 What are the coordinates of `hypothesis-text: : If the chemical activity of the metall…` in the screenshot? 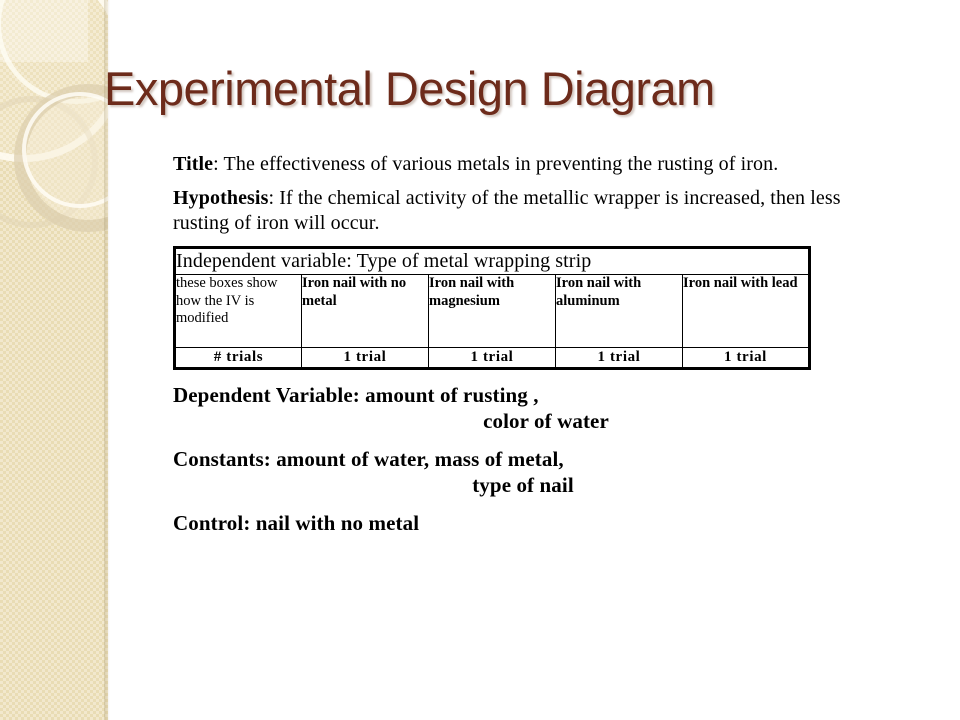 It's located at (507, 210).